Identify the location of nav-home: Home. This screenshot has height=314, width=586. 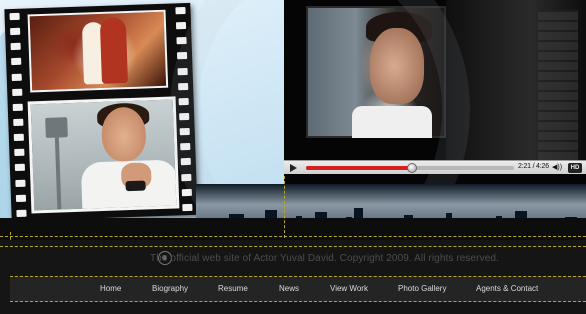
(110, 288).